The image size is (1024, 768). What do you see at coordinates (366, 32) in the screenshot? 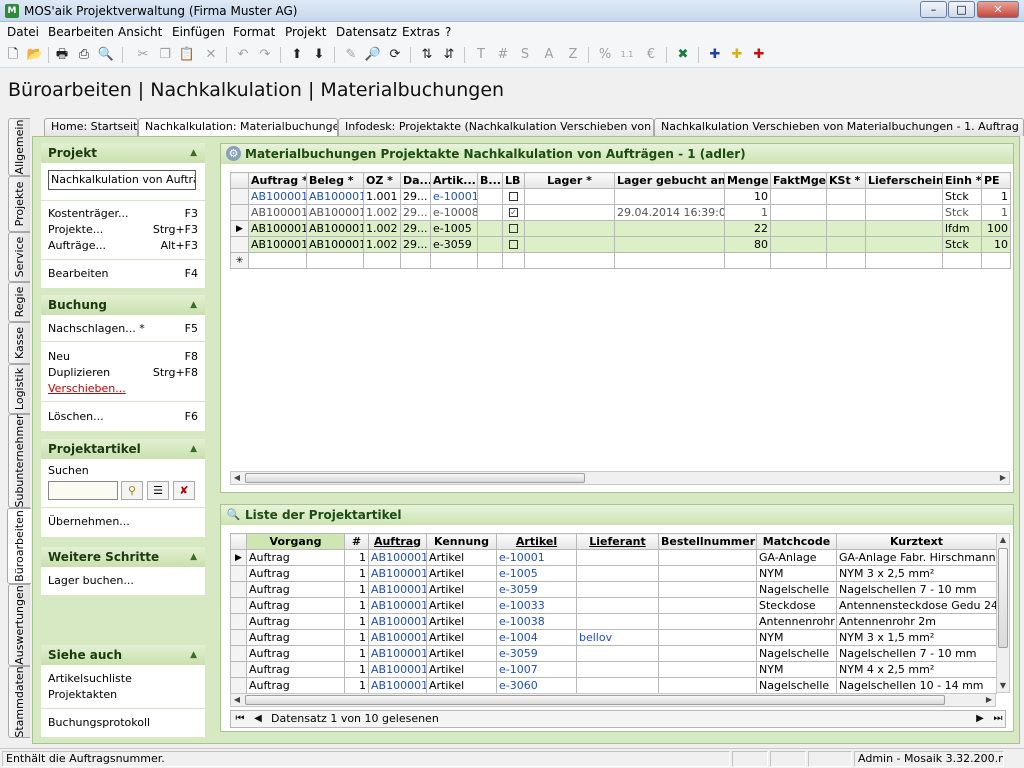
I see `menu-datensatz: Datensatz` at bounding box center [366, 32].